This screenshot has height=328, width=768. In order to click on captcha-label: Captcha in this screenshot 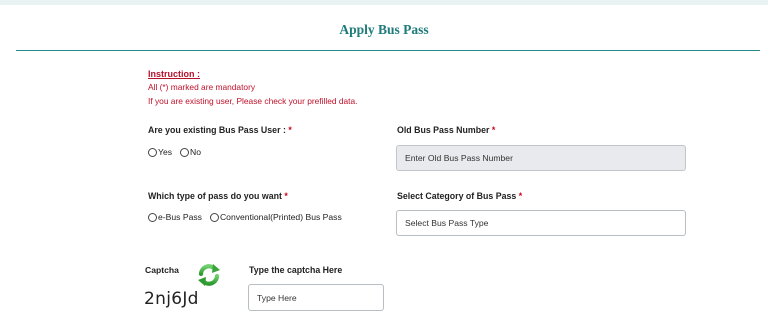, I will do `click(162, 270)`.